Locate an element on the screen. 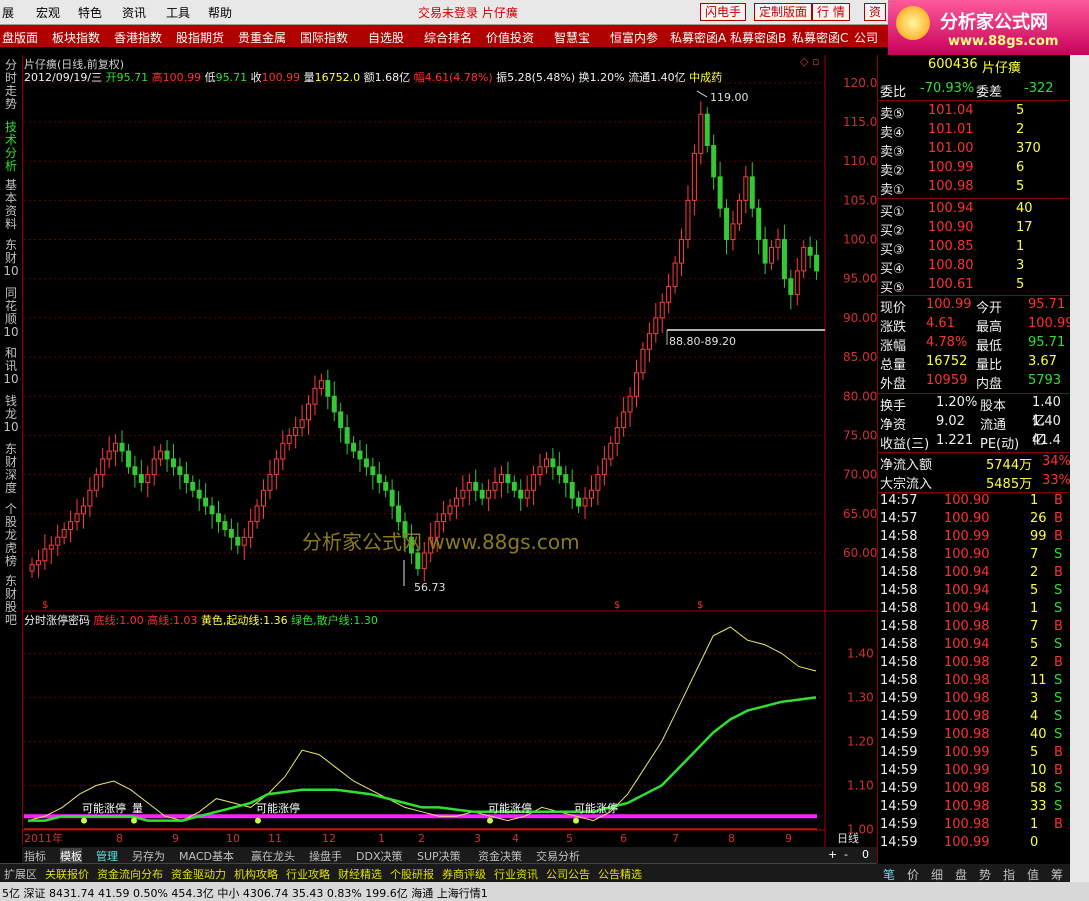 The width and height of the screenshot is (1089, 901). sell-label: 卖⑤ is located at coordinates (892, 114).